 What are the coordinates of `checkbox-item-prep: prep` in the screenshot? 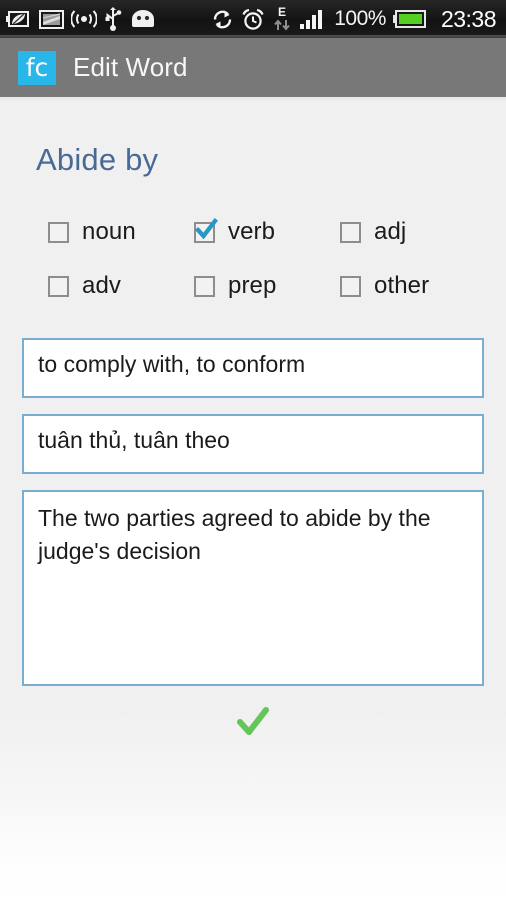 It's located at (267, 286).